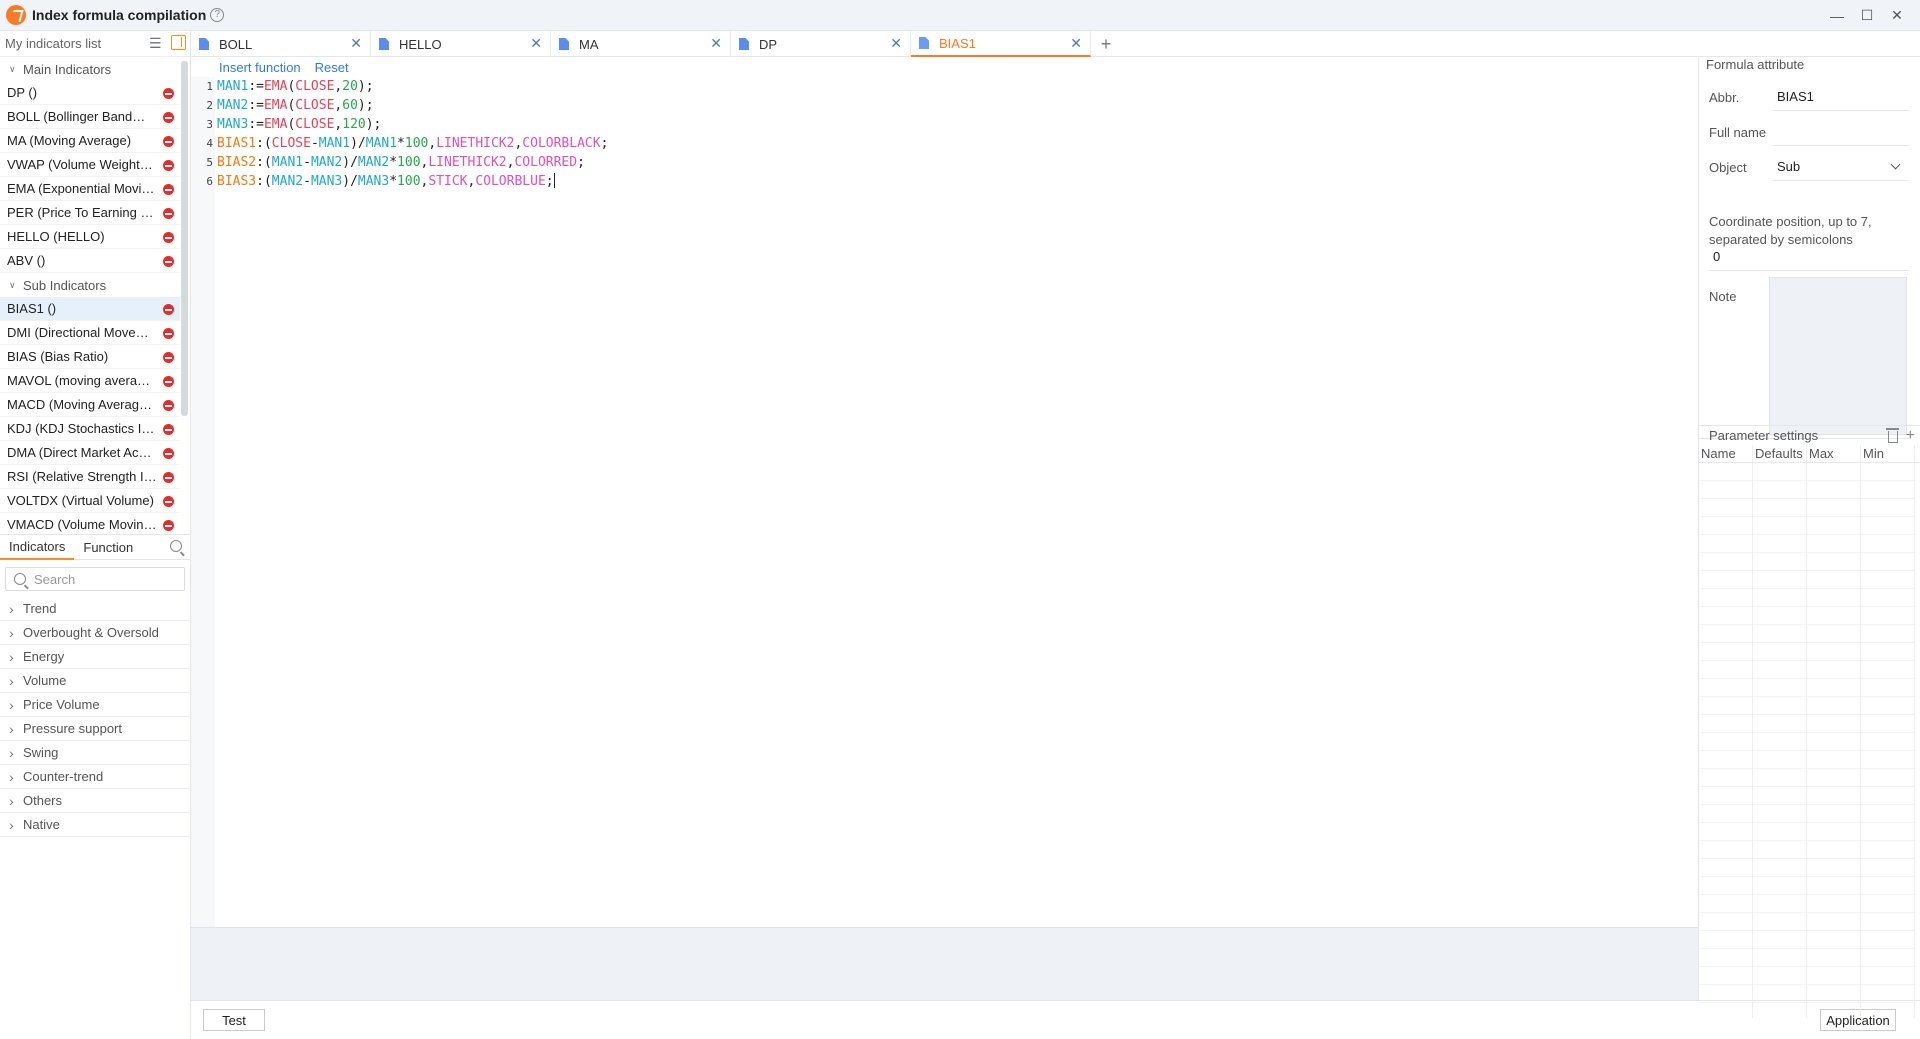 The width and height of the screenshot is (1920, 1039). Describe the element at coordinates (184, 238) in the screenshot. I see `tree-scrollbar` at that location.